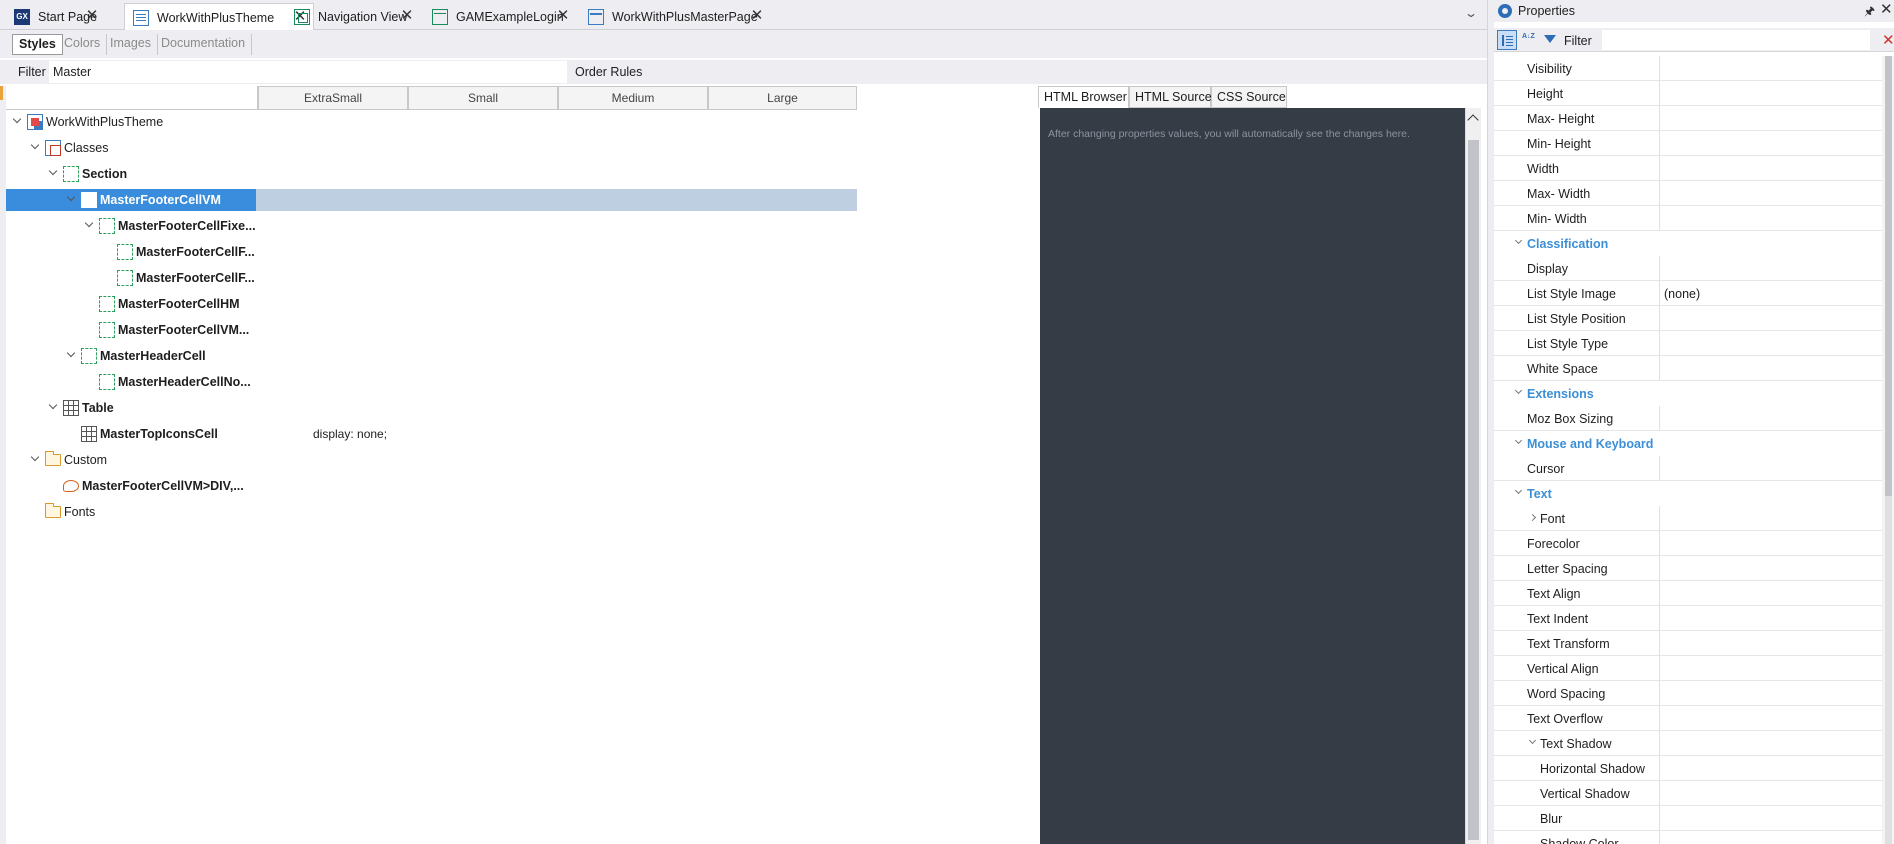  I want to click on tree-node-table: Table, so click(431, 408).